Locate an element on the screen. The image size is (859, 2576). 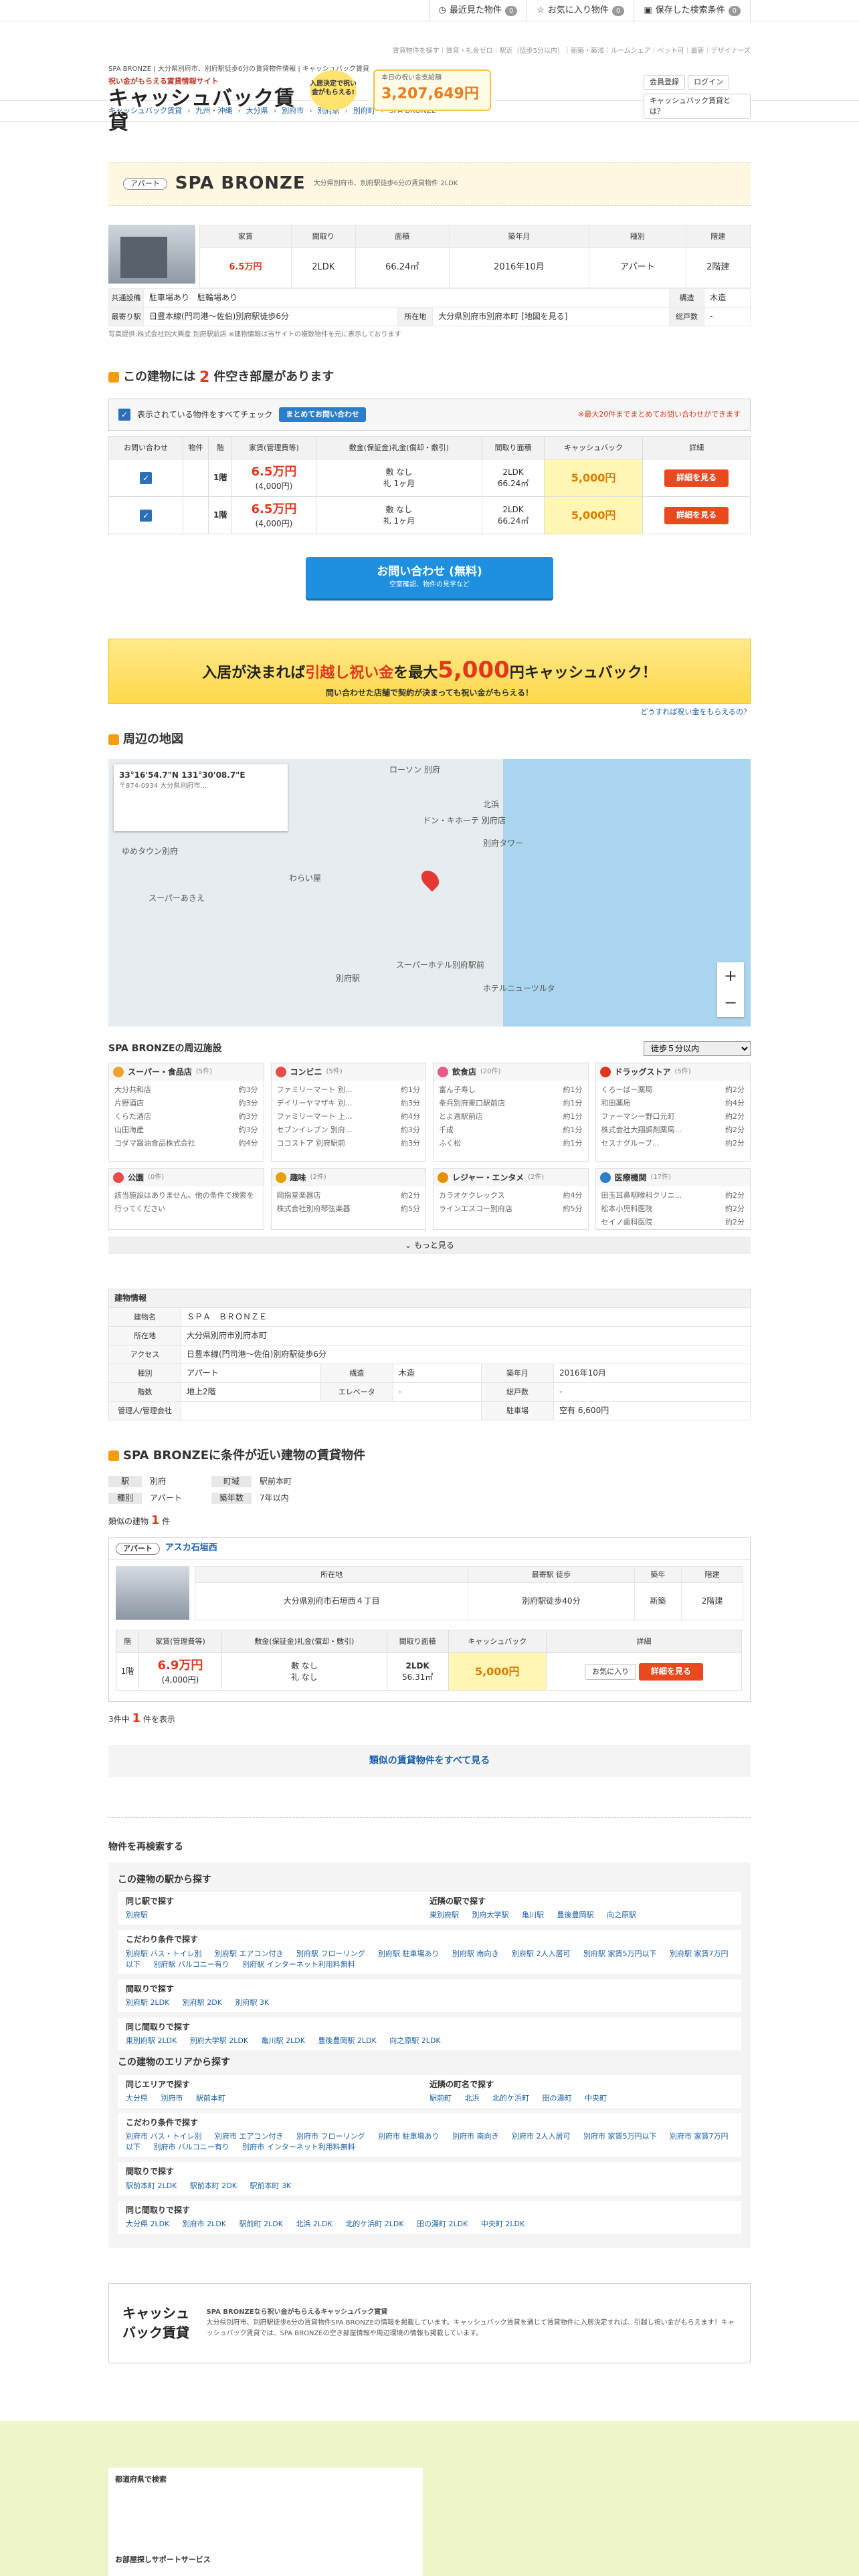
footer-logo: キャッシュバック賃貸 is located at coordinates (157, 2323).